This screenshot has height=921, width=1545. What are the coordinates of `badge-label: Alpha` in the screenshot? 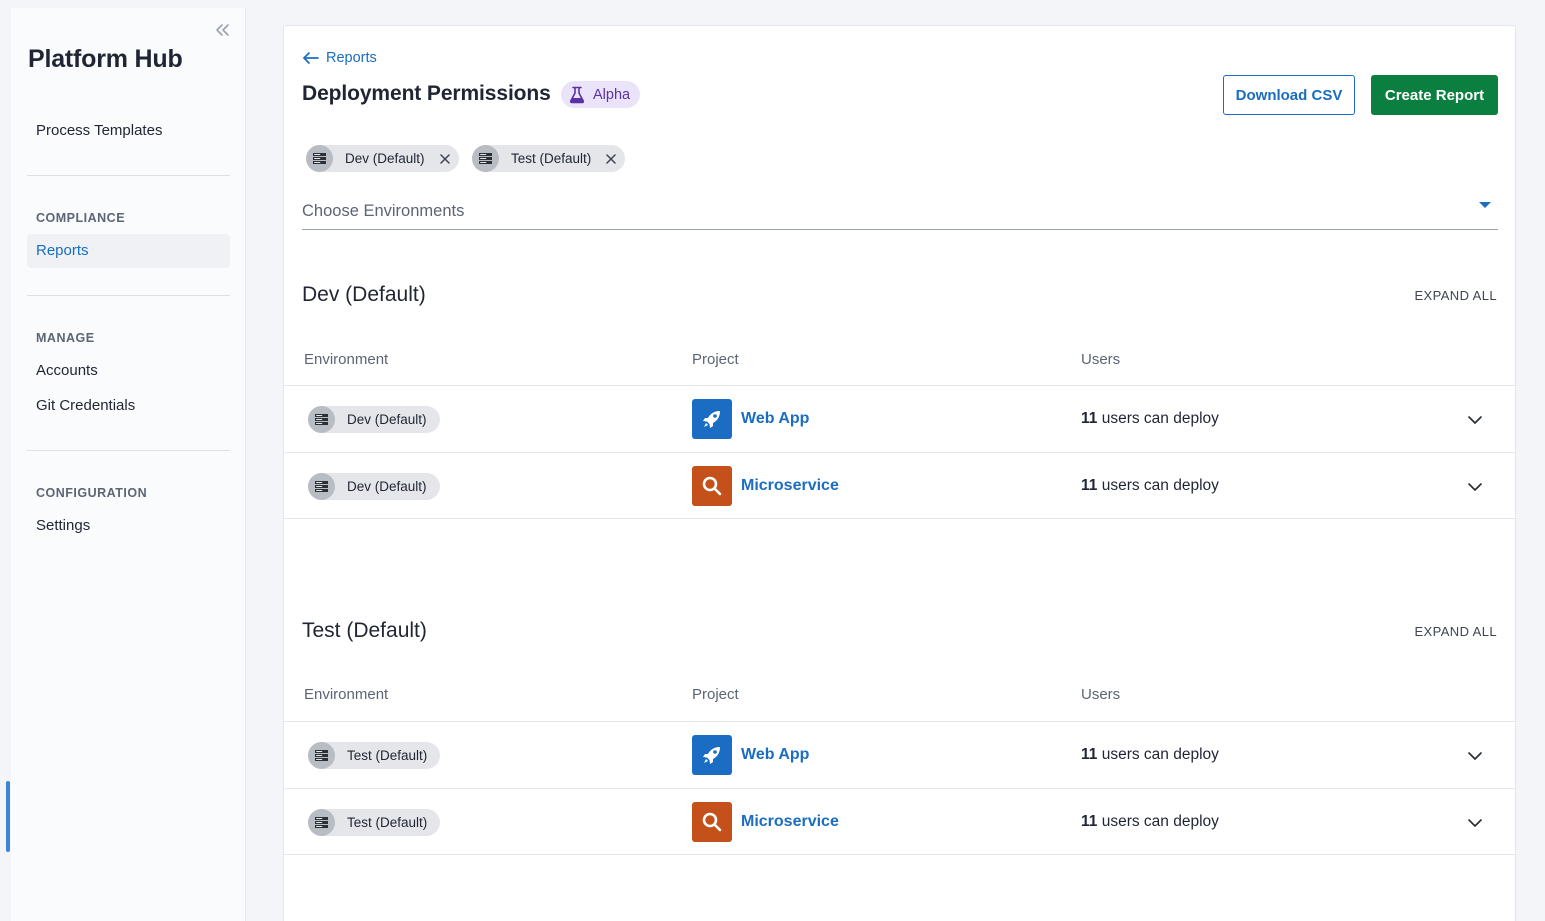 It's located at (612, 94).